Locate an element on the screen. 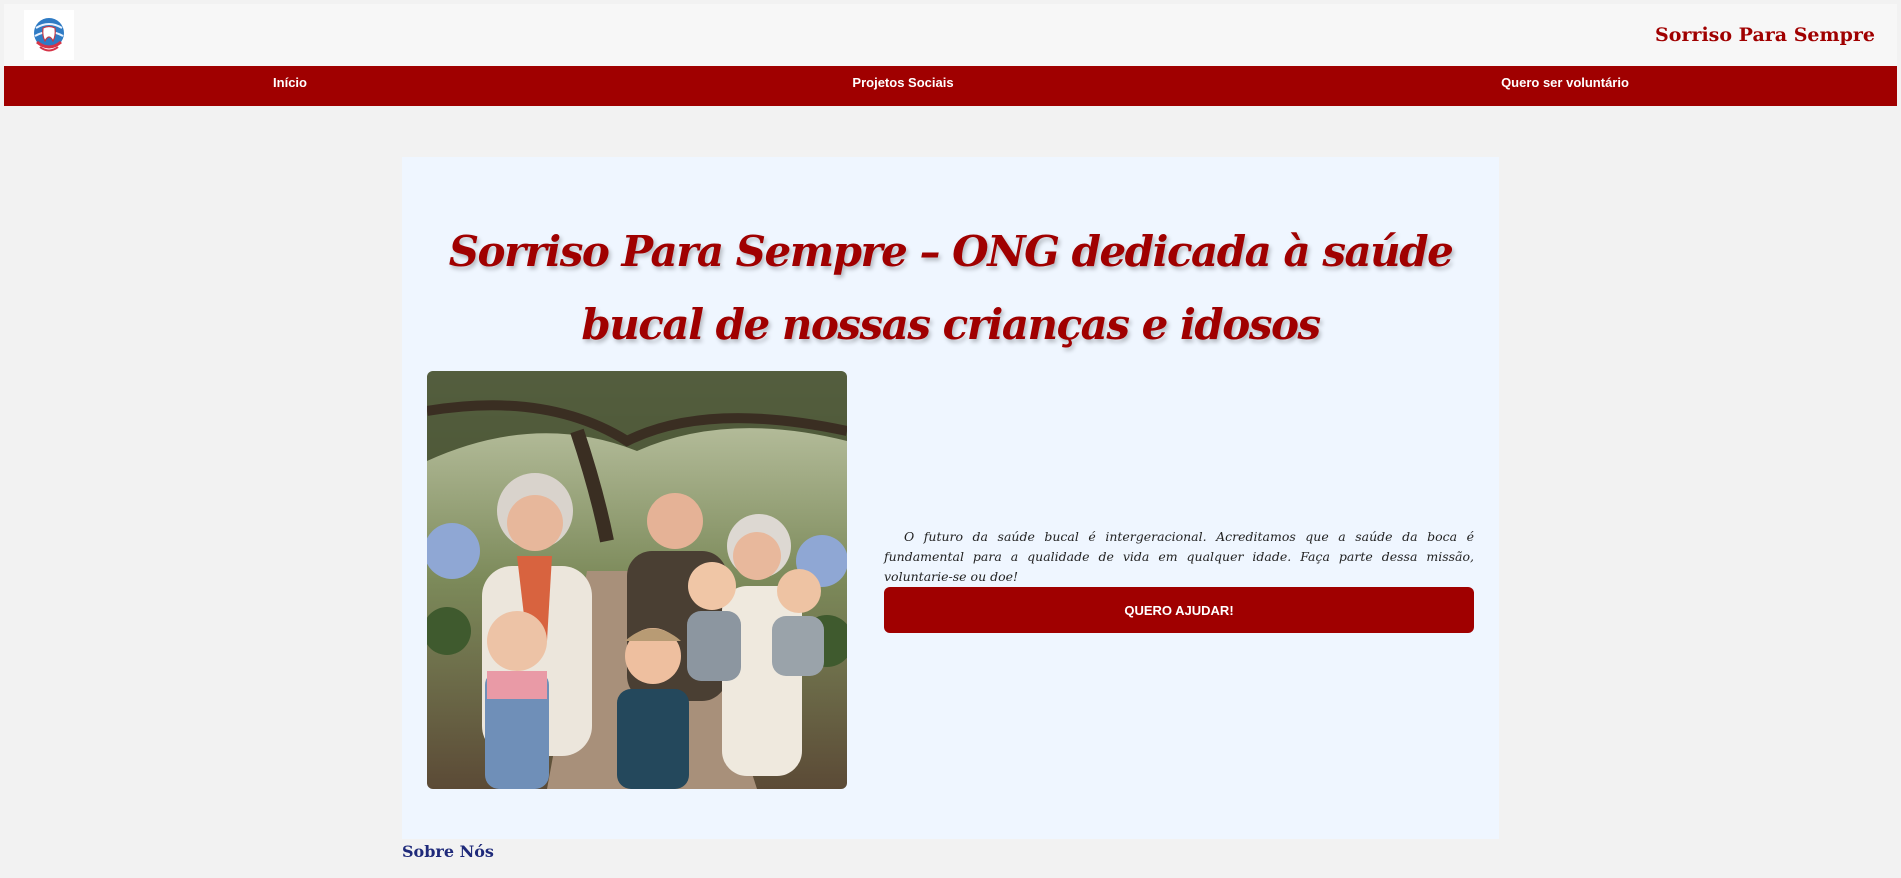  tooth-globe-logo-icon is located at coordinates (49, 35).